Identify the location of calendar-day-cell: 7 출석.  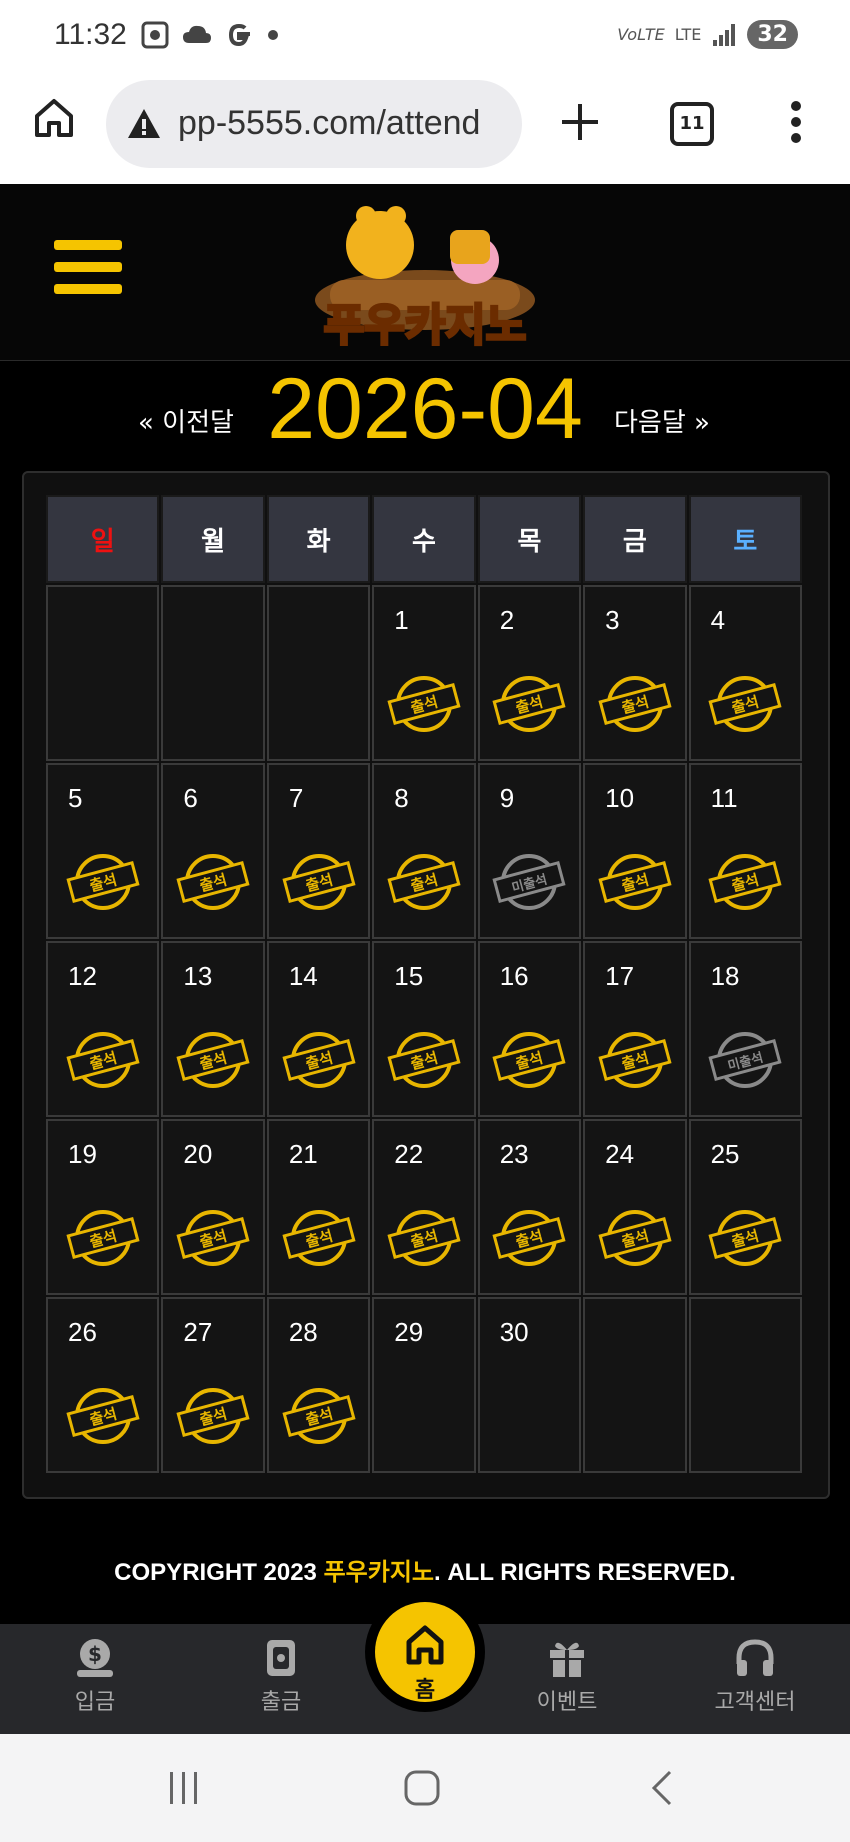
(318, 851).